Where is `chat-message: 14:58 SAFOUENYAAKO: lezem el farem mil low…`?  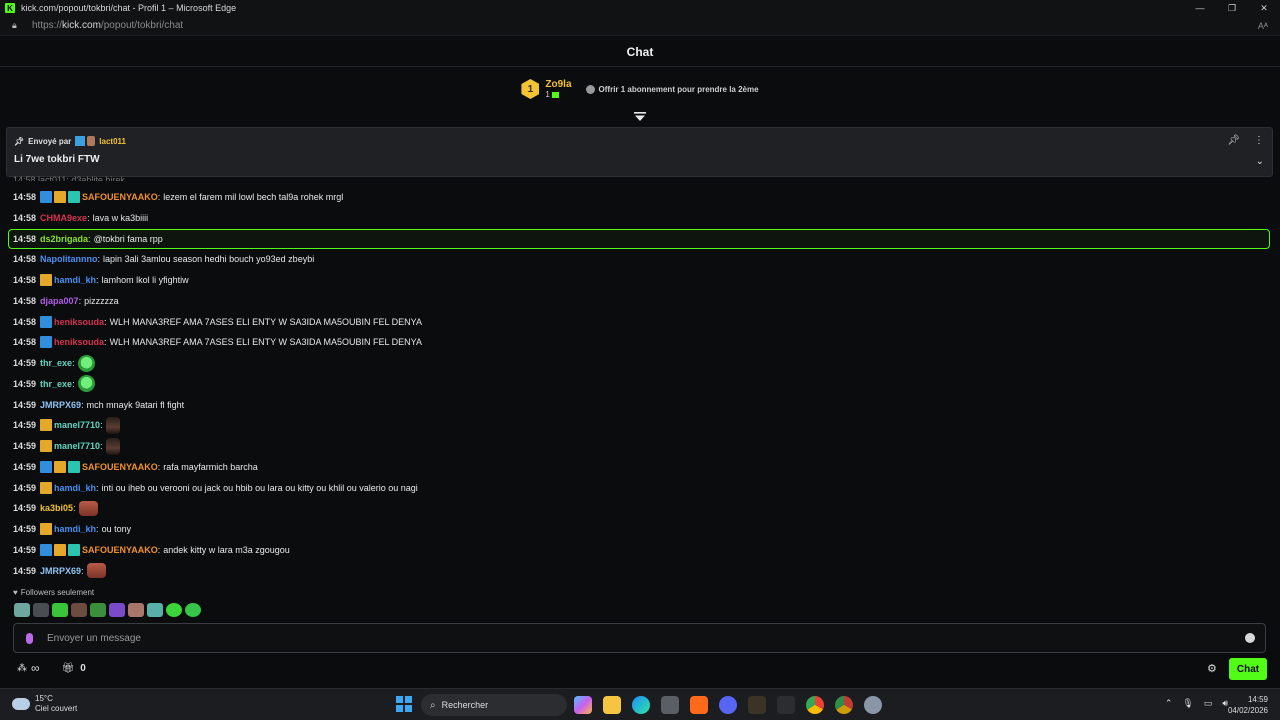 chat-message: 14:58 SAFOUENYAAKO: lezem el farem mil low… is located at coordinates (178, 197).